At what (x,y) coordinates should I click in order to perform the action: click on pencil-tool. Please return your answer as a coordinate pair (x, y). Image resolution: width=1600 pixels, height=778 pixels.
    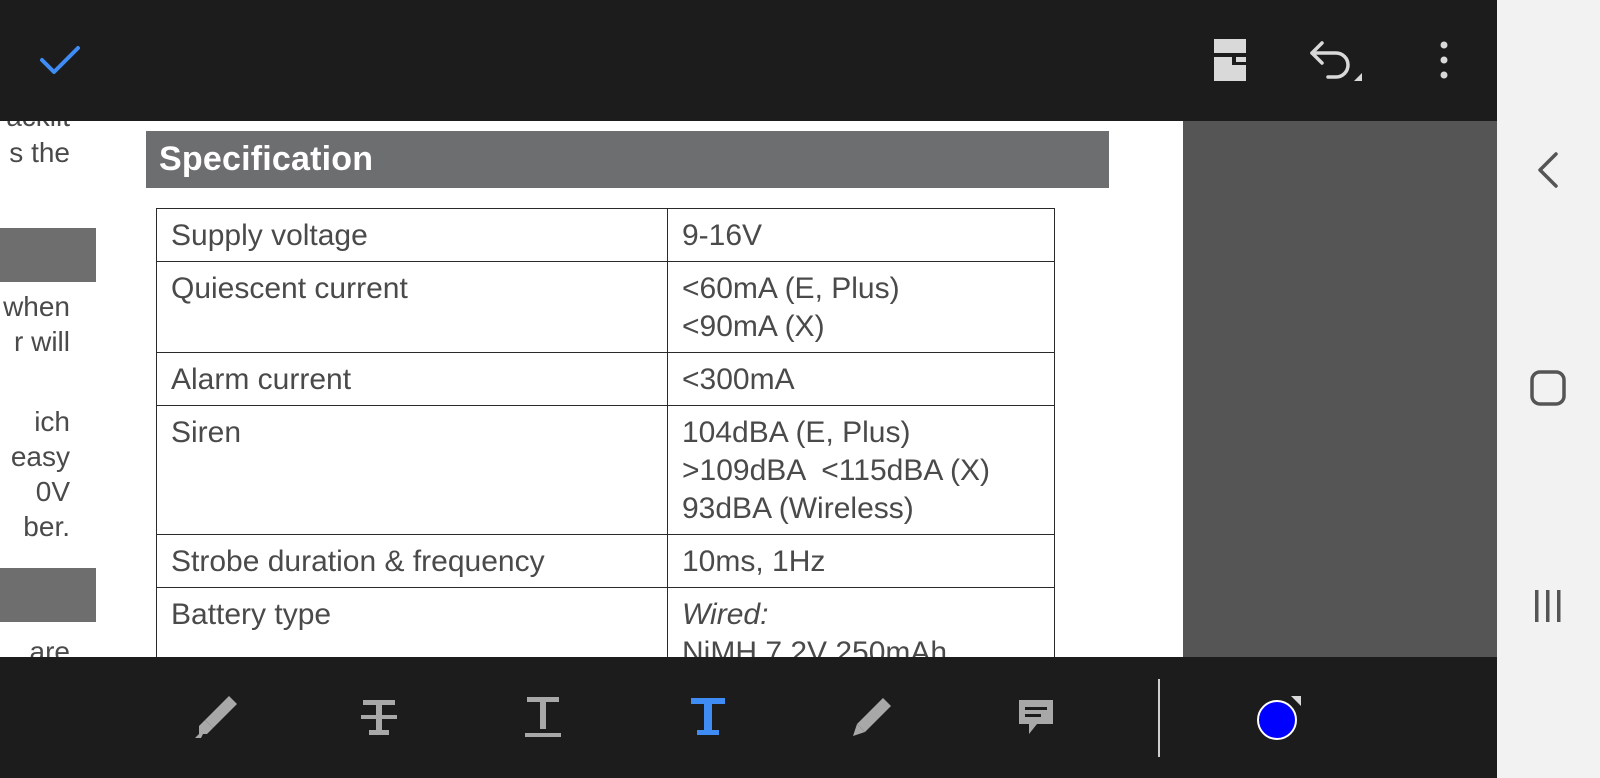
    Looking at the image, I should click on (872, 717).